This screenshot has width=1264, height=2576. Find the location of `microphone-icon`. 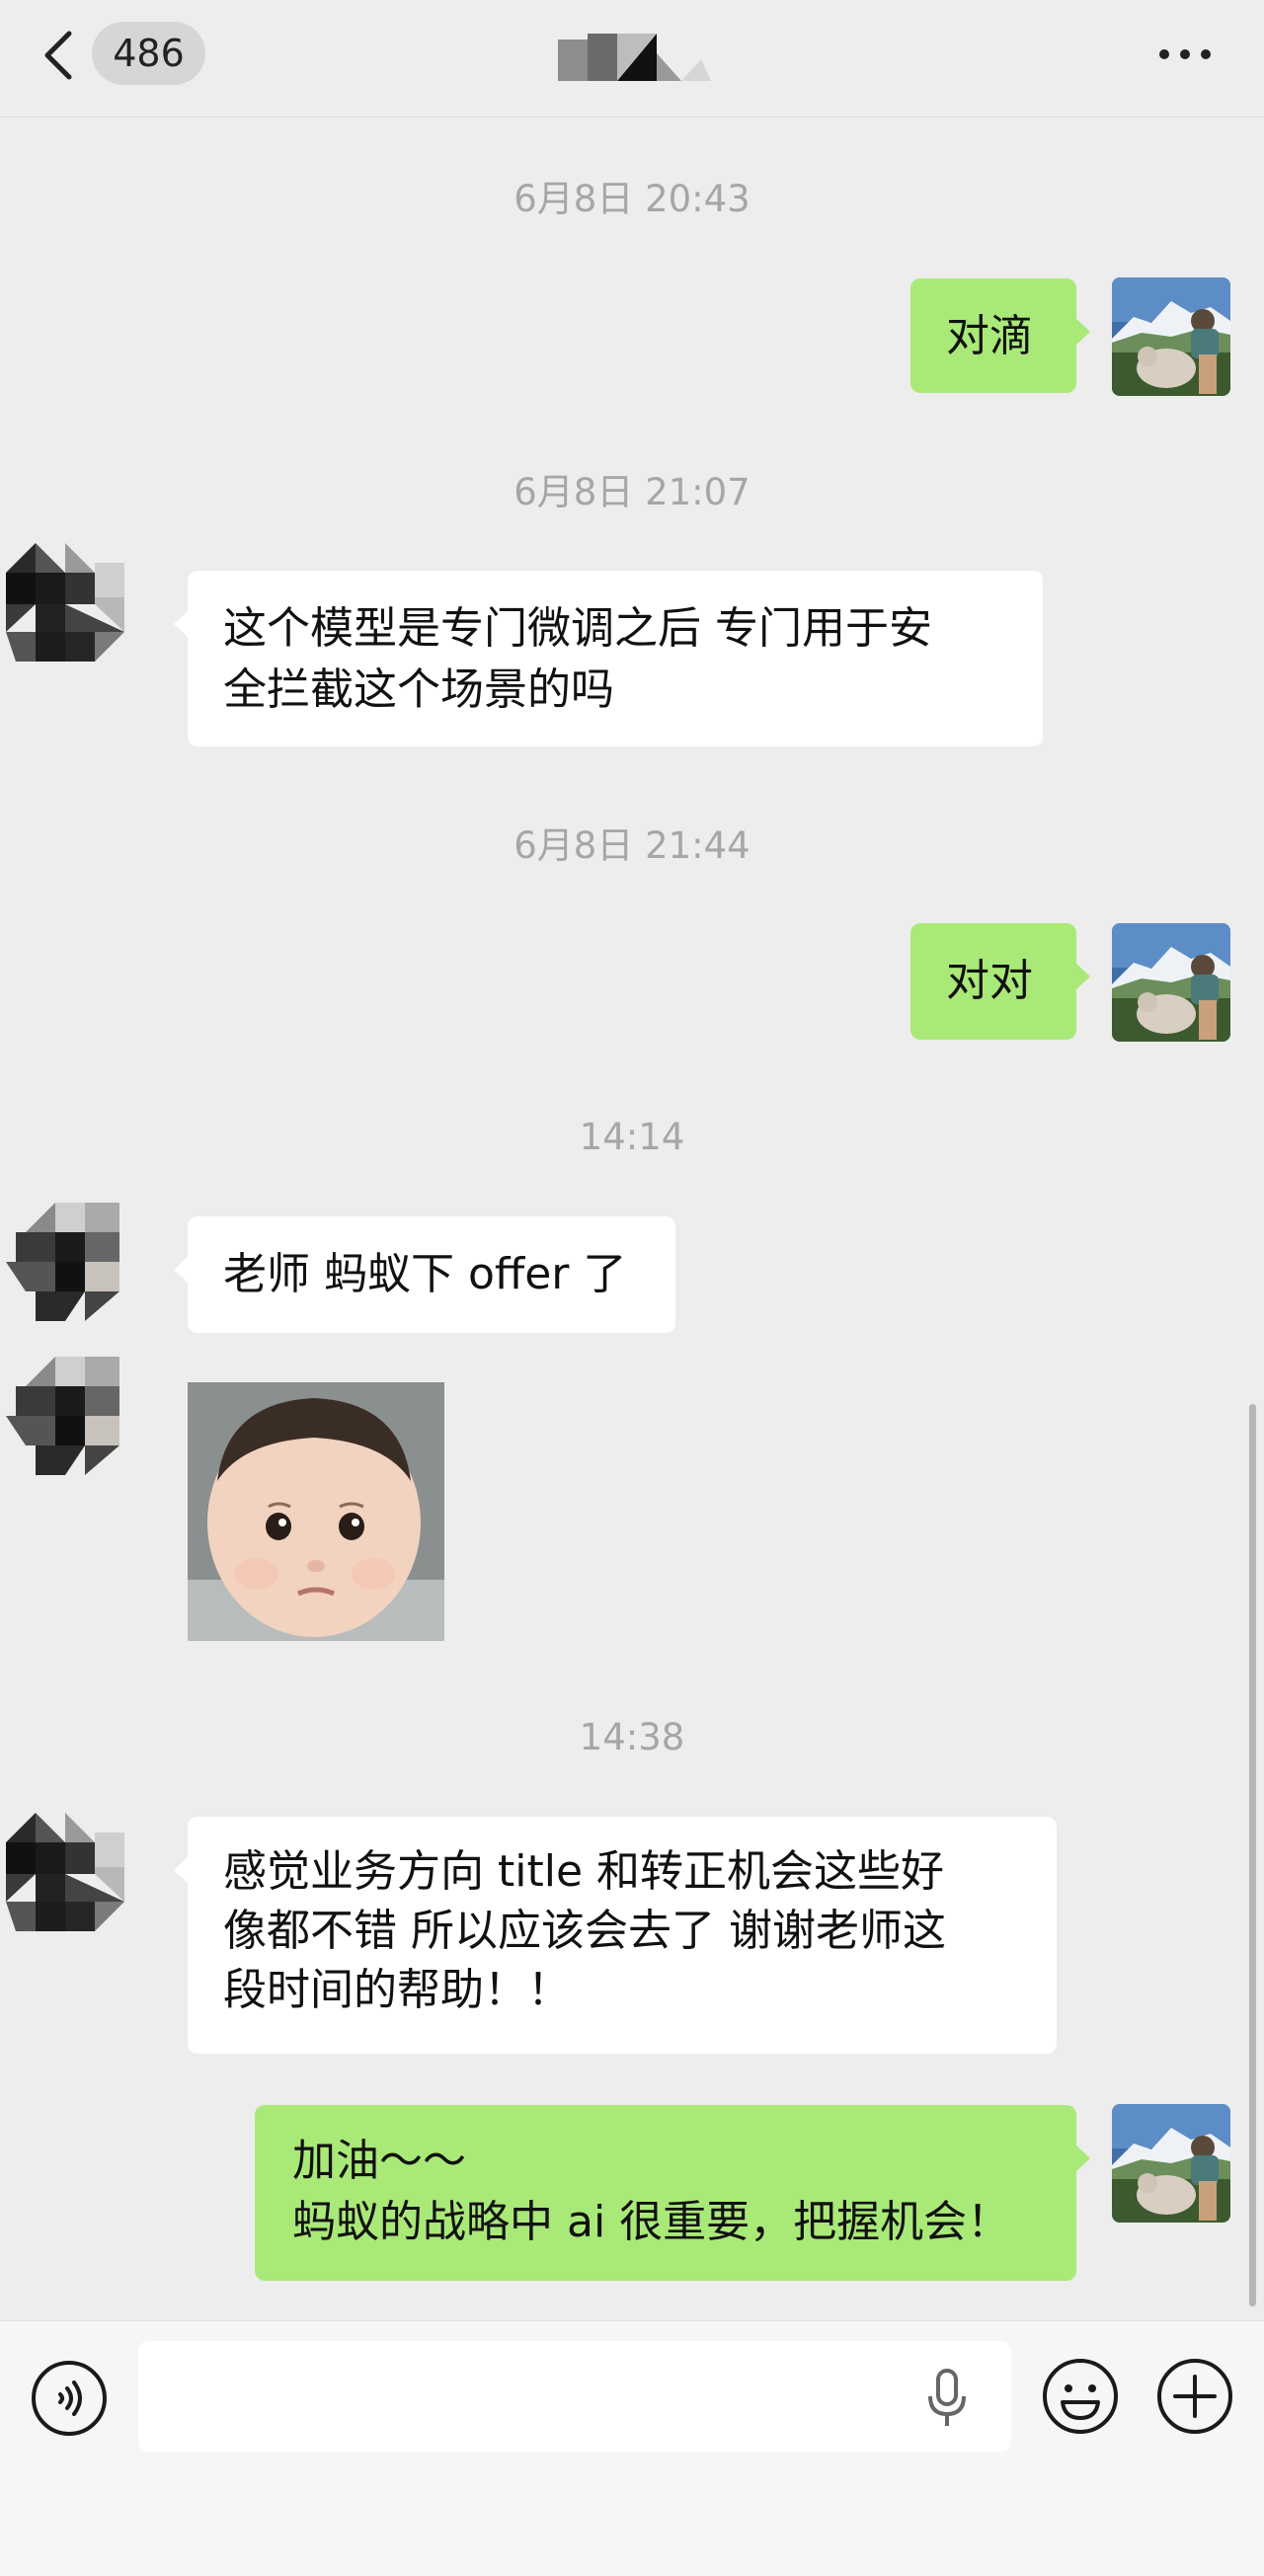

microphone-icon is located at coordinates (947, 2398).